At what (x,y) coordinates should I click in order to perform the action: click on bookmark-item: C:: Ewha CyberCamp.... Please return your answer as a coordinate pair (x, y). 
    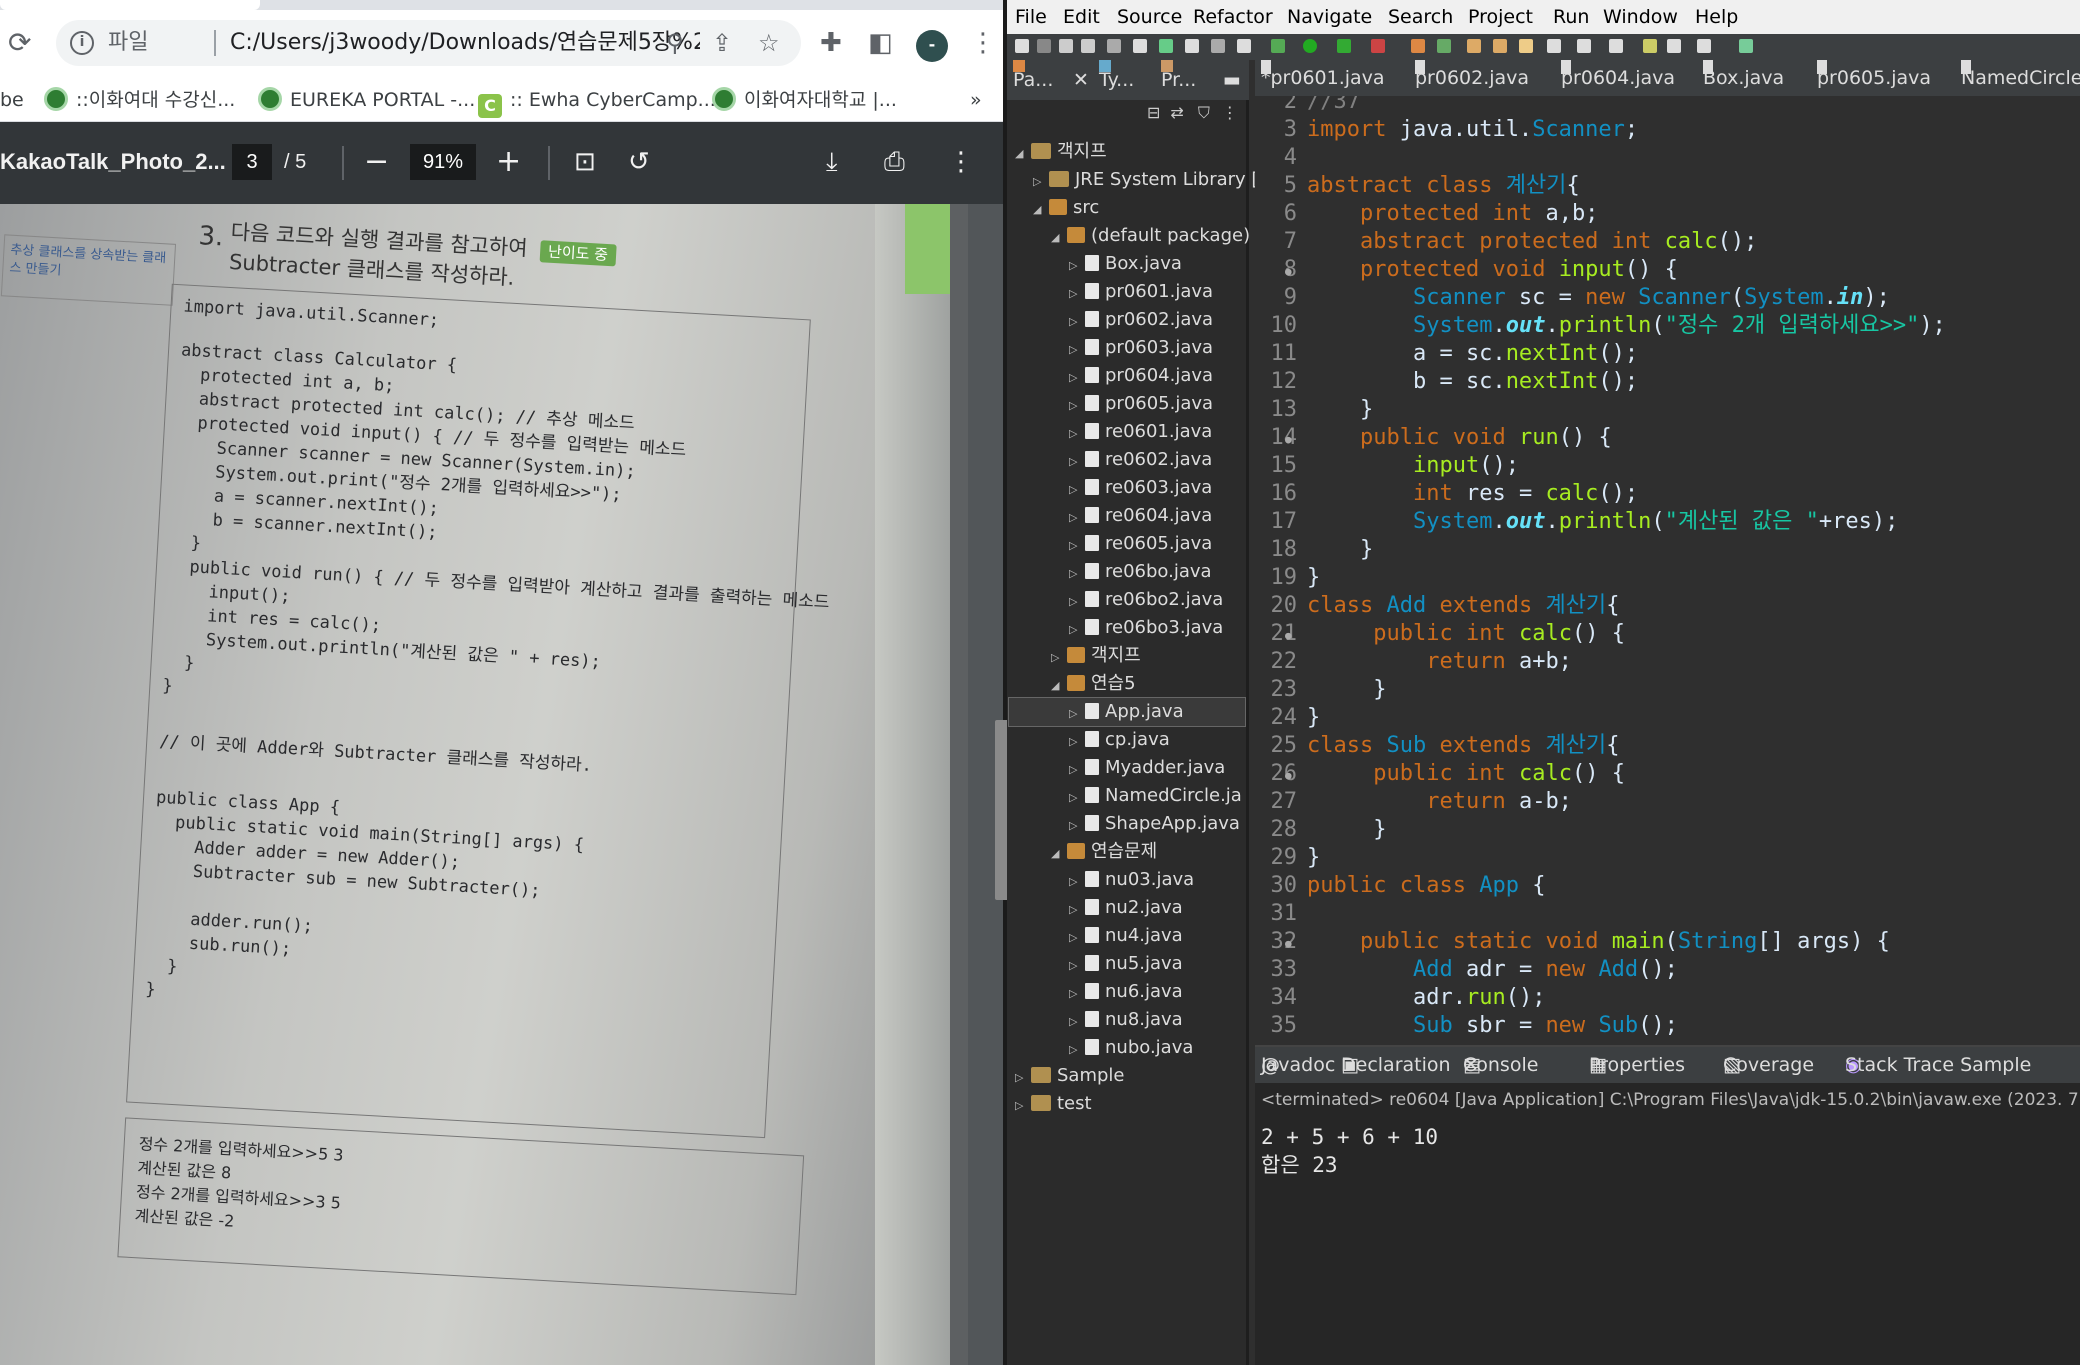
    Looking at the image, I should click on (597, 100).